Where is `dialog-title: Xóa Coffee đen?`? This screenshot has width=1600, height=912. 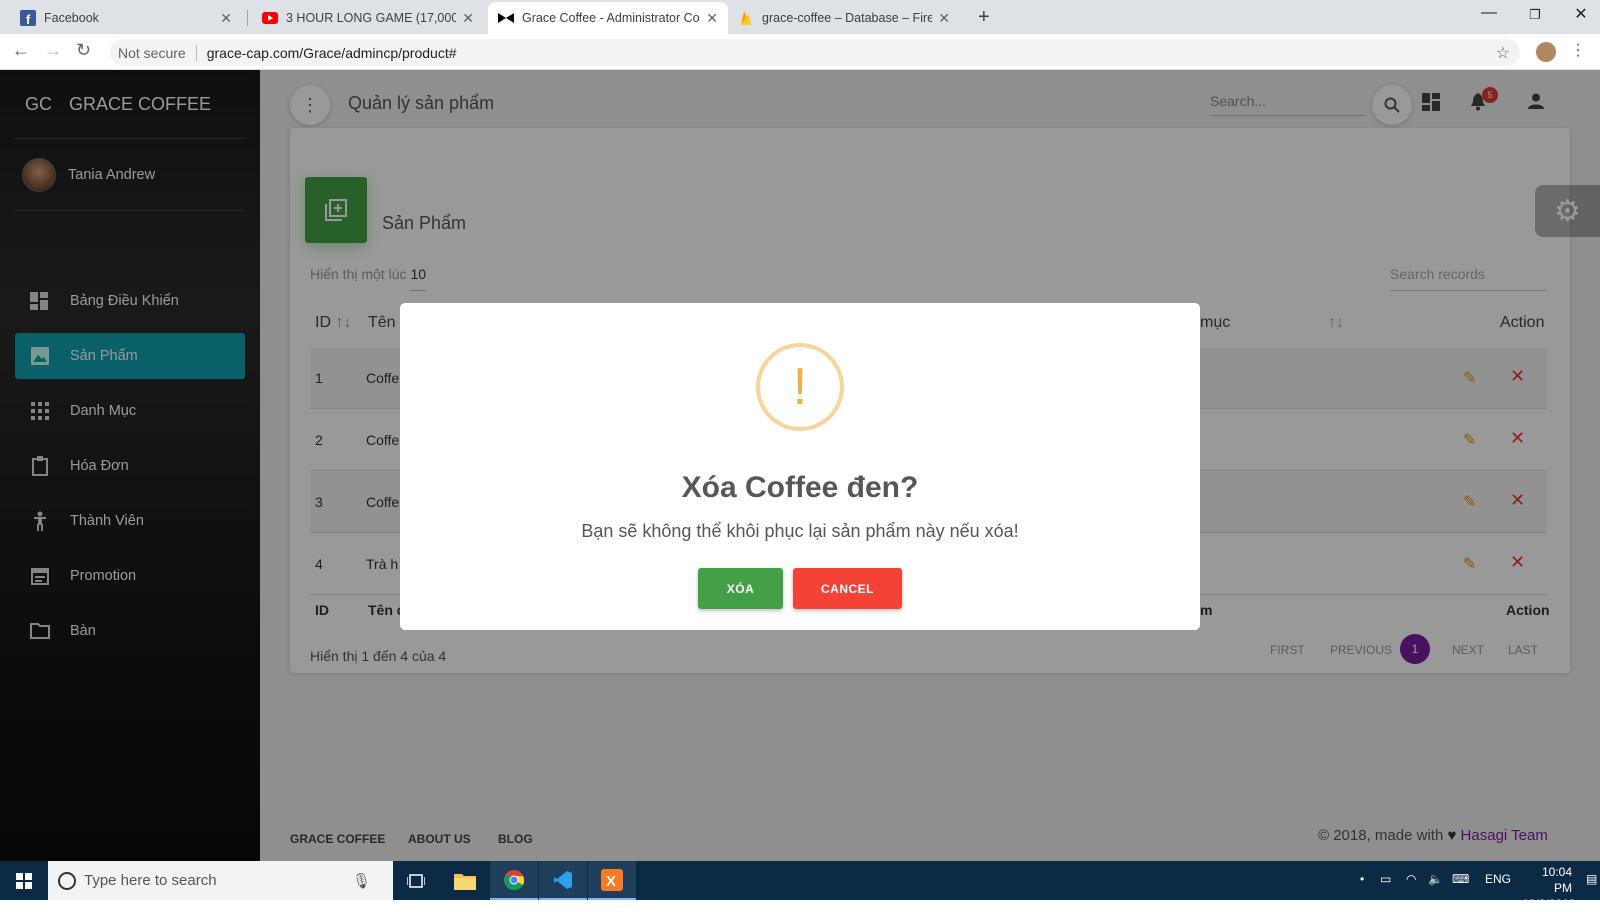
dialog-title: Xóa Coffee đen? is located at coordinates (800, 487).